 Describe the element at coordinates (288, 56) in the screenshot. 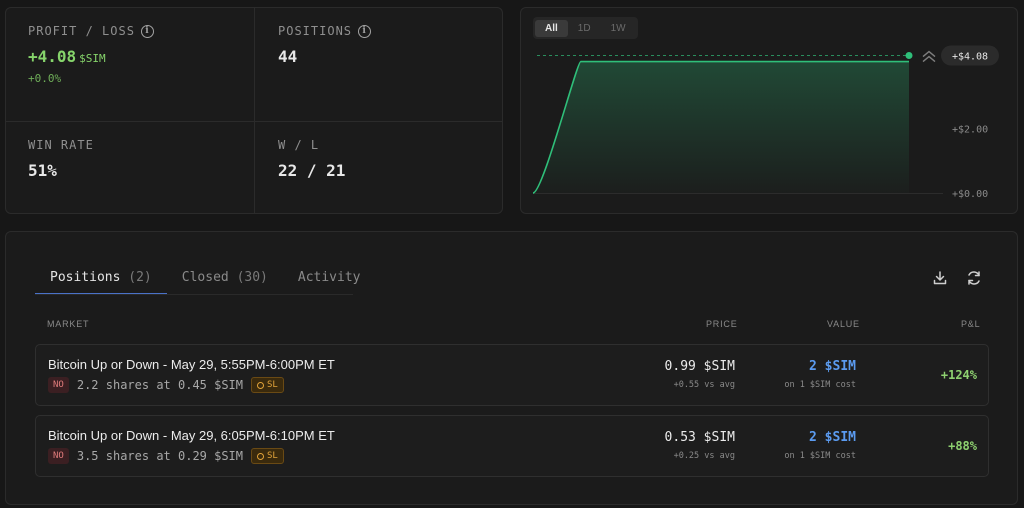

I see `positions-value: 44` at that location.